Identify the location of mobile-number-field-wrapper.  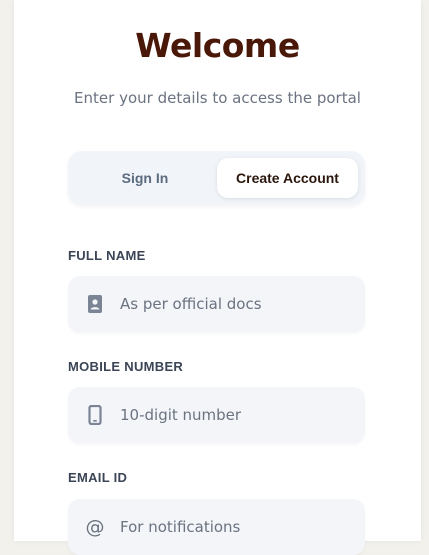
(216, 415).